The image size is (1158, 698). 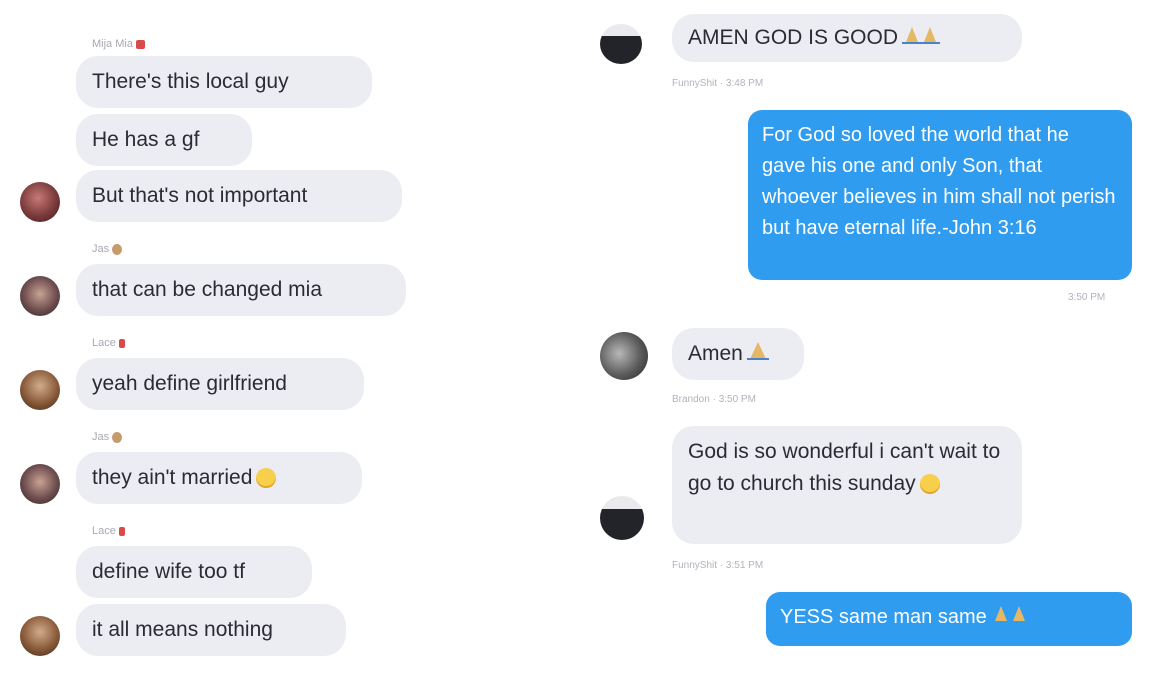 What do you see at coordinates (168, 571) in the screenshot?
I see `message-text: define wife too tf` at bounding box center [168, 571].